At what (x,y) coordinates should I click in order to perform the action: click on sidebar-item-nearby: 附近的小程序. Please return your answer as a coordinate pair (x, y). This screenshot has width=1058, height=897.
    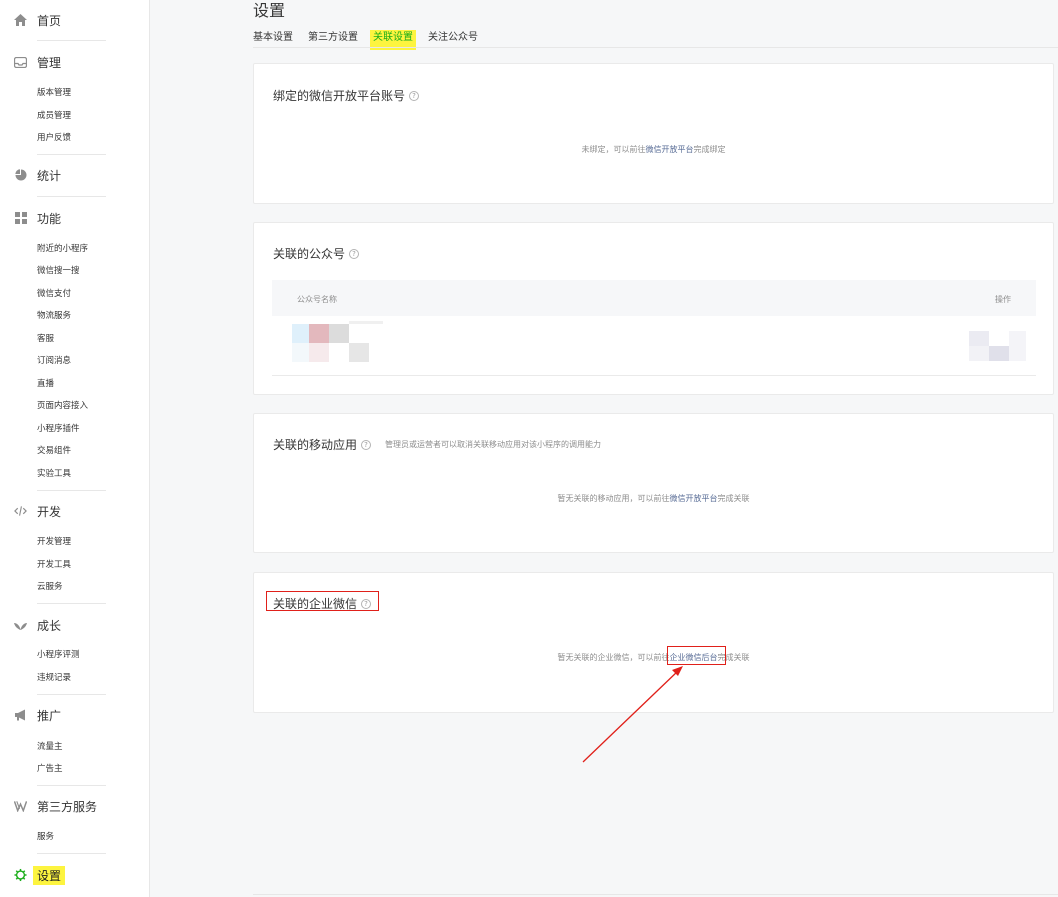
    Looking at the image, I should click on (62, 249).